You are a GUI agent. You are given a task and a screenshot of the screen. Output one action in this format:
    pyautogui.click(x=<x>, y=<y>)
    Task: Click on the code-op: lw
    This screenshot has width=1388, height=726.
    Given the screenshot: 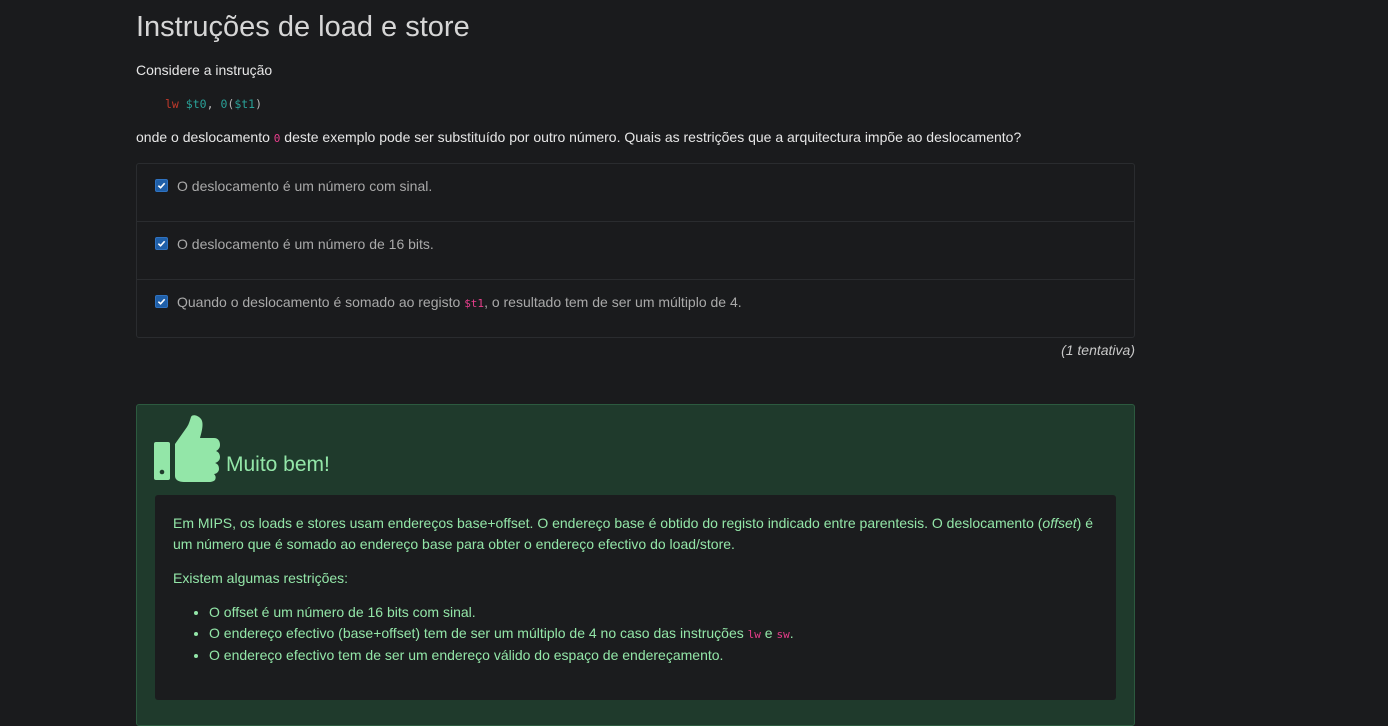 What is the action you would take?
    pyautogui.click(x=172, y=104)
    